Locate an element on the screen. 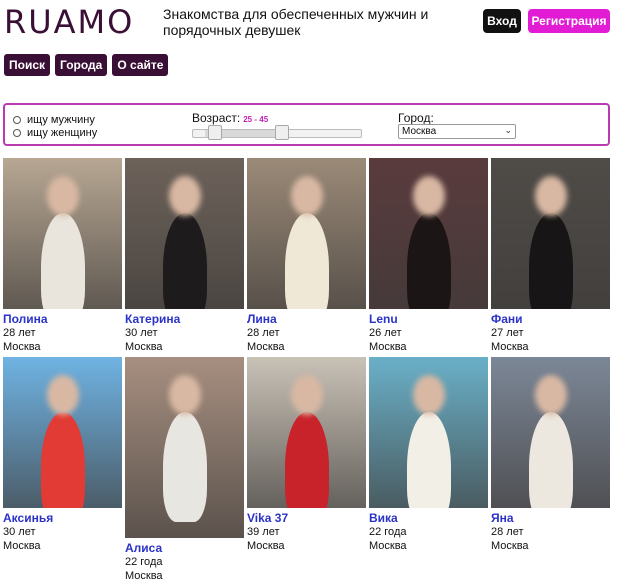 The height and width of the screenshot is (583, 620). register-button: Регистрация is located at coordinates (569, 21).